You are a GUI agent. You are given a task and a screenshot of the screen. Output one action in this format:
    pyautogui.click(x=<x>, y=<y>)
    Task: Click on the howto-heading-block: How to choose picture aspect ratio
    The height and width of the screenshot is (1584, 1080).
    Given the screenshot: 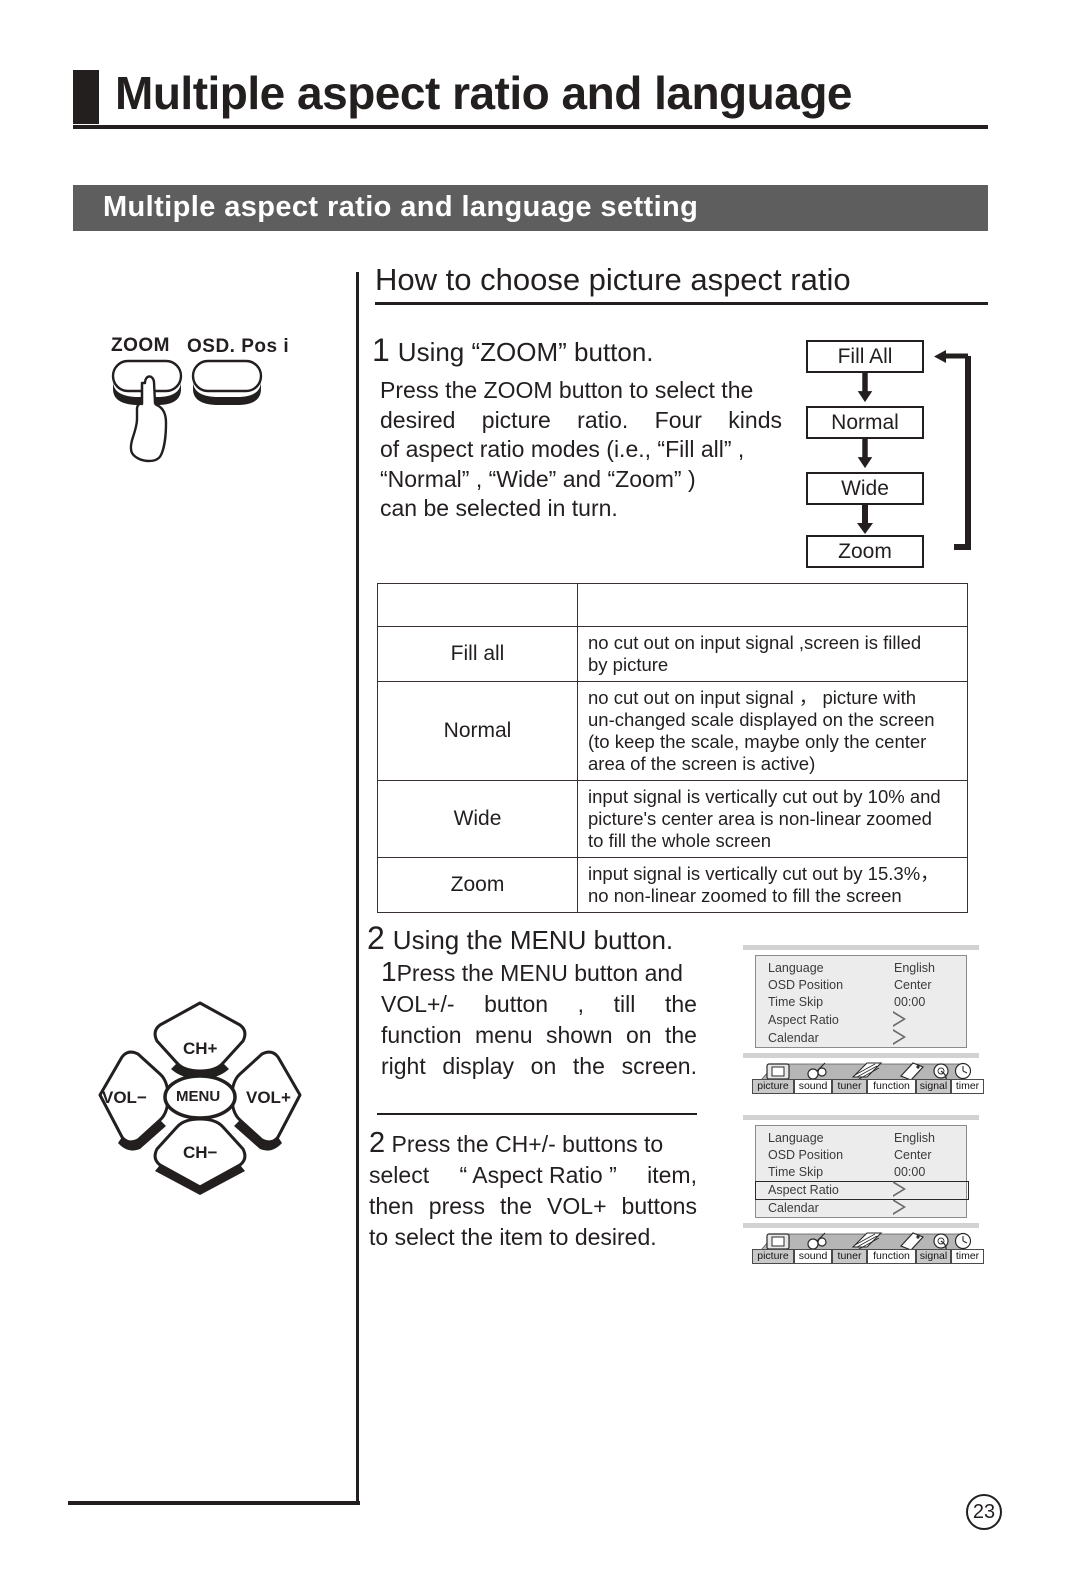 What is the action you would take?
    pyautogui.click(x=681, y=283)
    